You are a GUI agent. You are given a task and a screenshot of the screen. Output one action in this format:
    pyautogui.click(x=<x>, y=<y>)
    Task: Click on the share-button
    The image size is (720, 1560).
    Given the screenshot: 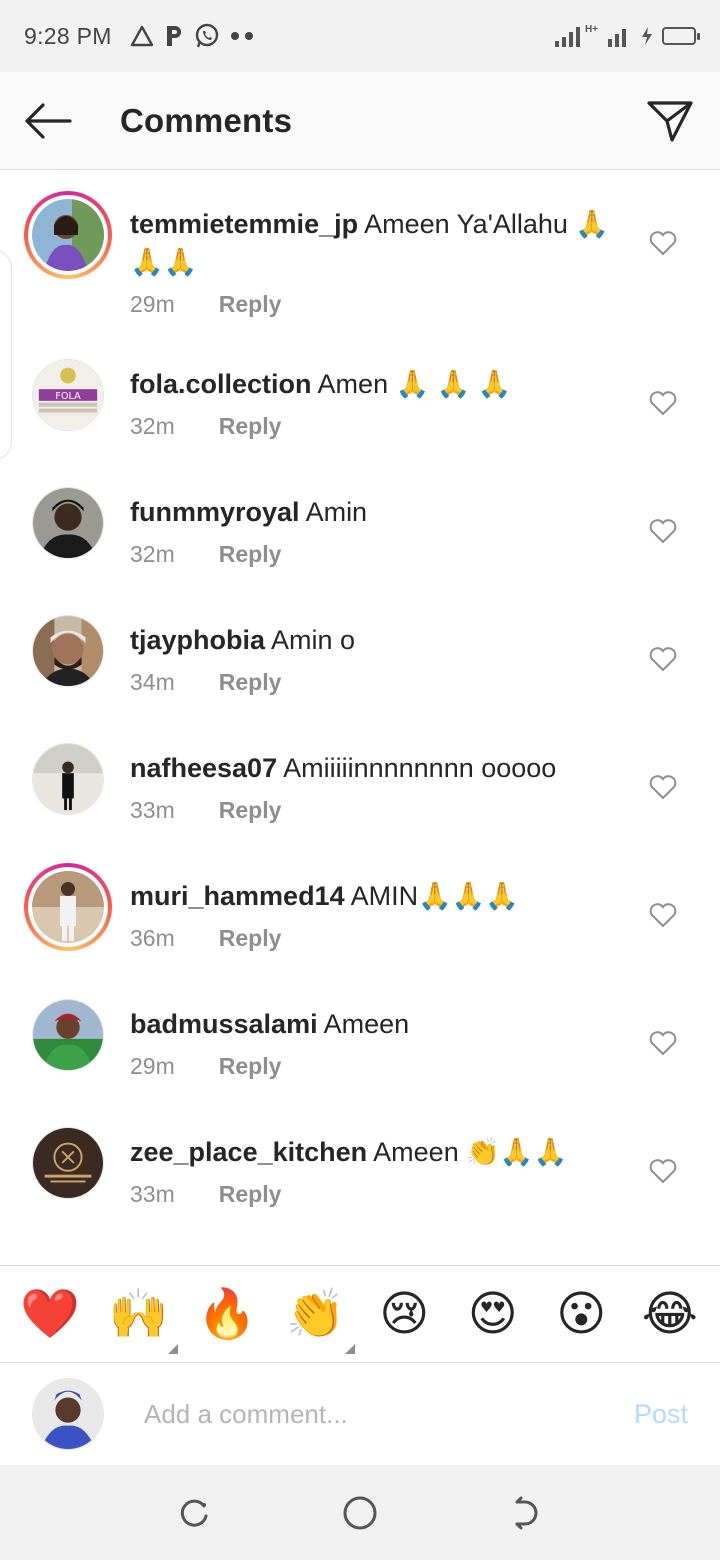 What is the action you would take?
    pyautogui.click(x=670, y=121)
    